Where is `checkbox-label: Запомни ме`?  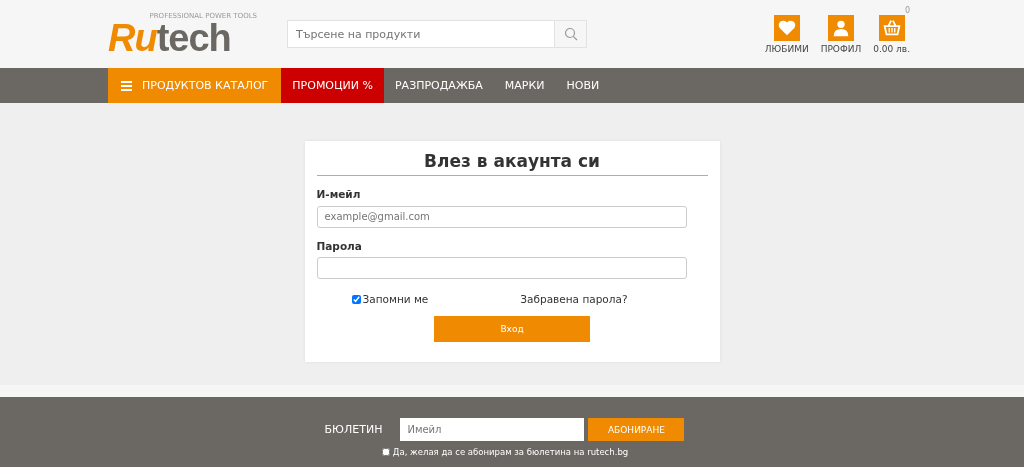 checkbox-label: Запомни ме is located at coordinates (395, 299).